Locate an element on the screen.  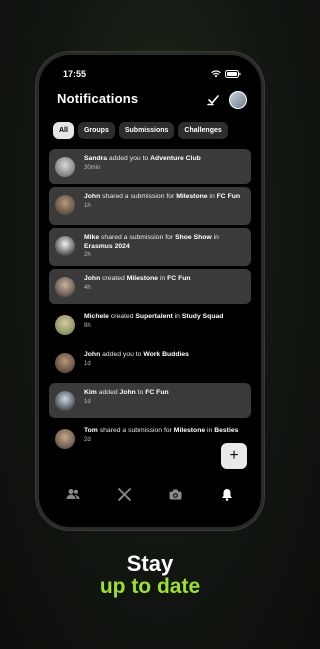
notification-text: Sandra added you to Adventure Club is located at coordinates (142, 159).